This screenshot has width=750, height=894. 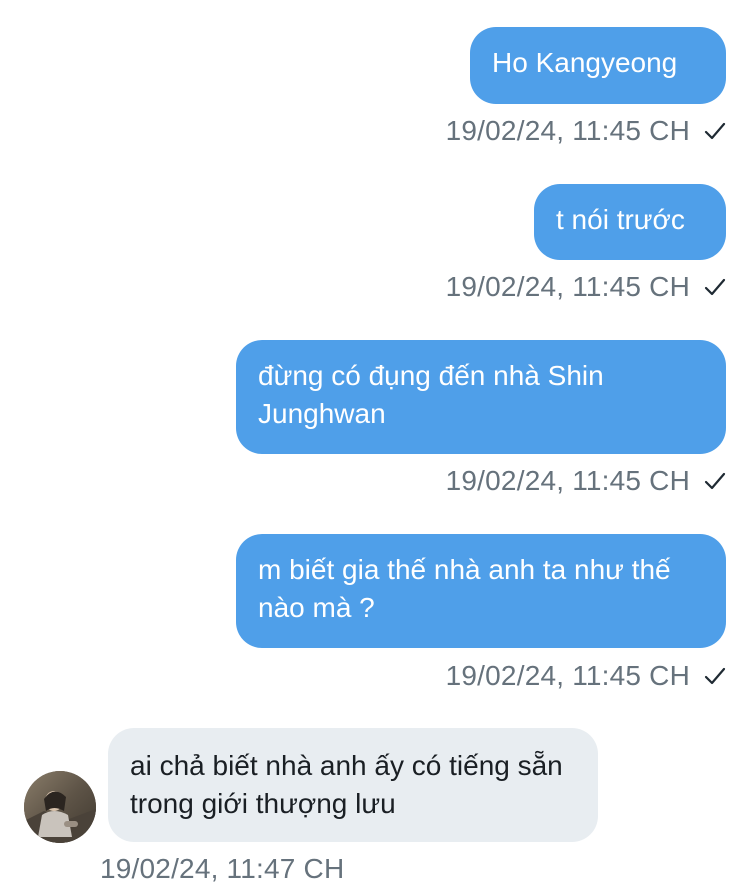 I want to click on message-timestamp: 19/02/24, 11:47 CH, so click(x=222, y=869).